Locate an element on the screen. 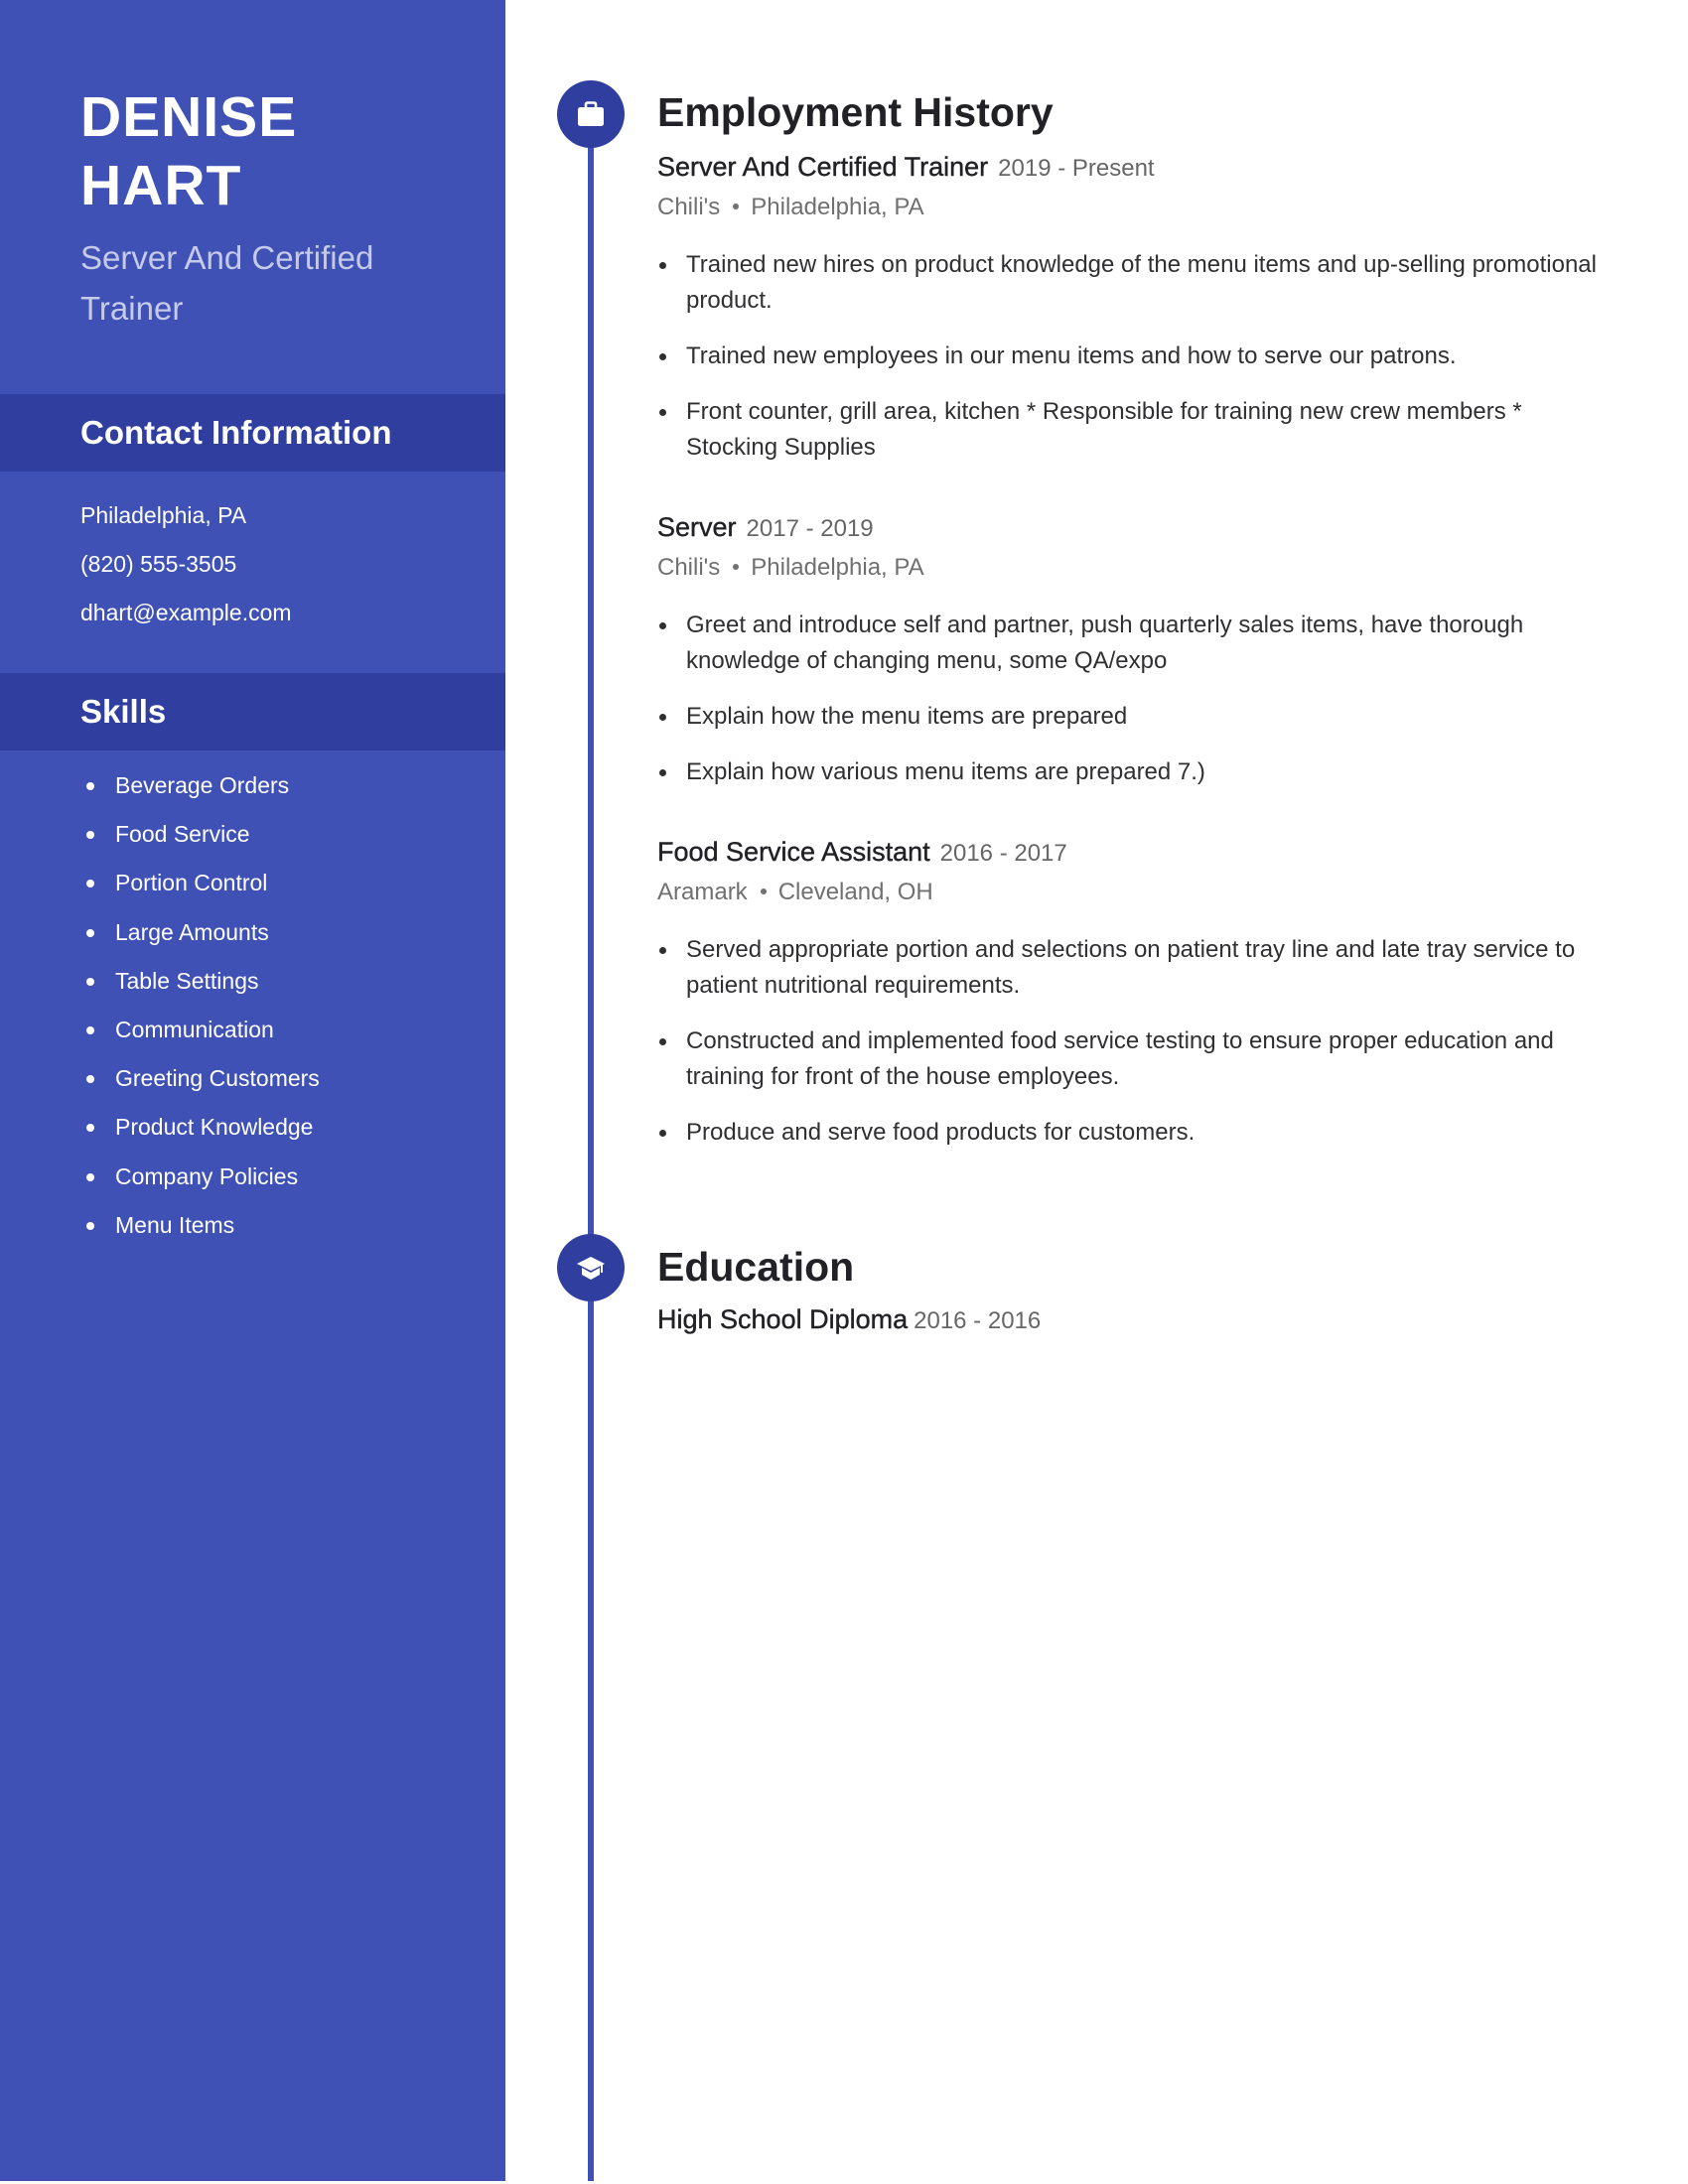 The width and height of the screenshot is (1688, 2184). education-icon-badge is located at coordinates (591, 1267).